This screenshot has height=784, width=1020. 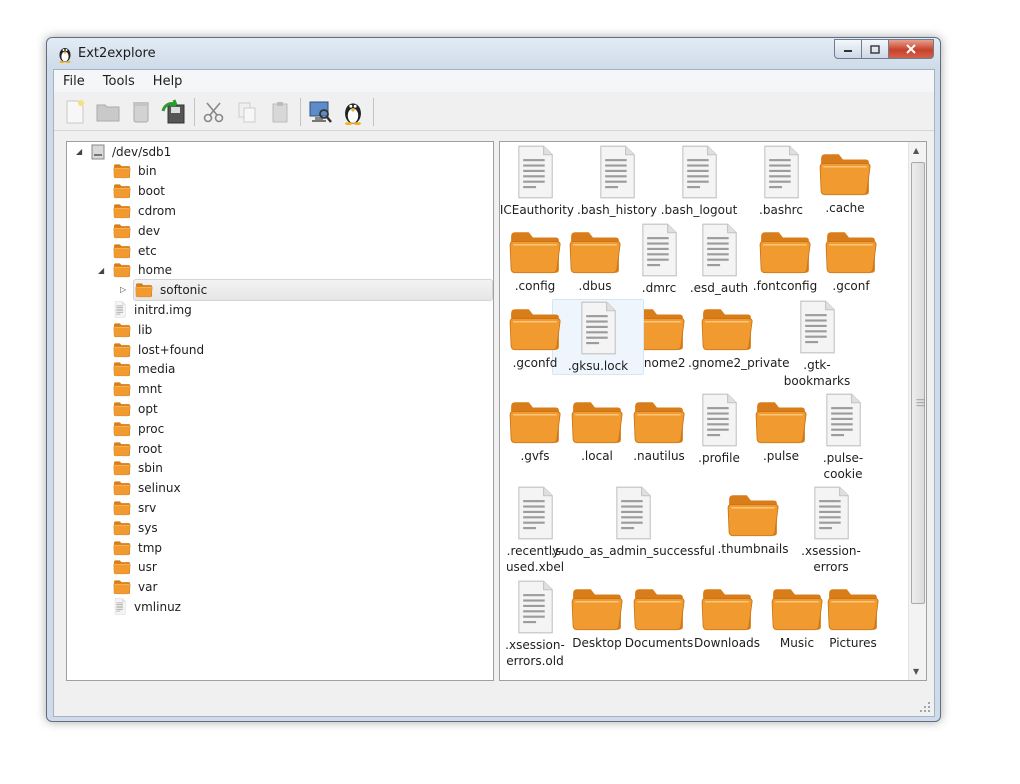 I want to click on folder-item: .thumbnails, so click(x=753, y=521).